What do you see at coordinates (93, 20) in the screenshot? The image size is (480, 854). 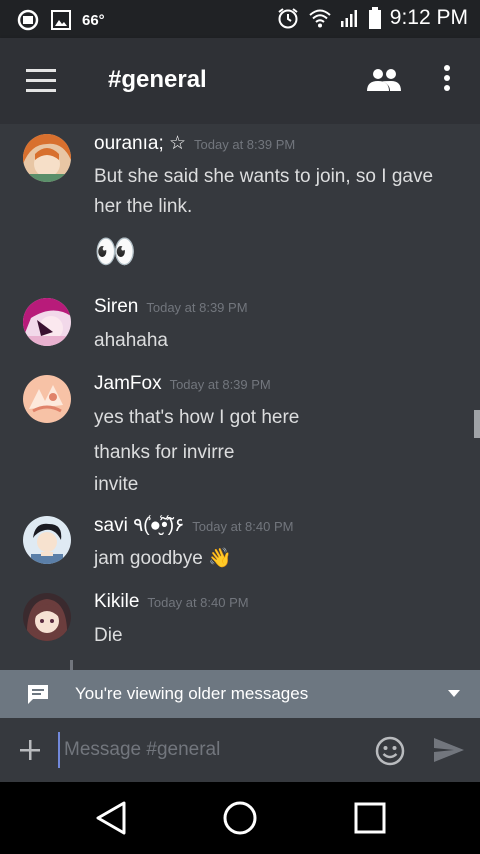 I see `temperature: 66°` at bounding box center [93, 20].